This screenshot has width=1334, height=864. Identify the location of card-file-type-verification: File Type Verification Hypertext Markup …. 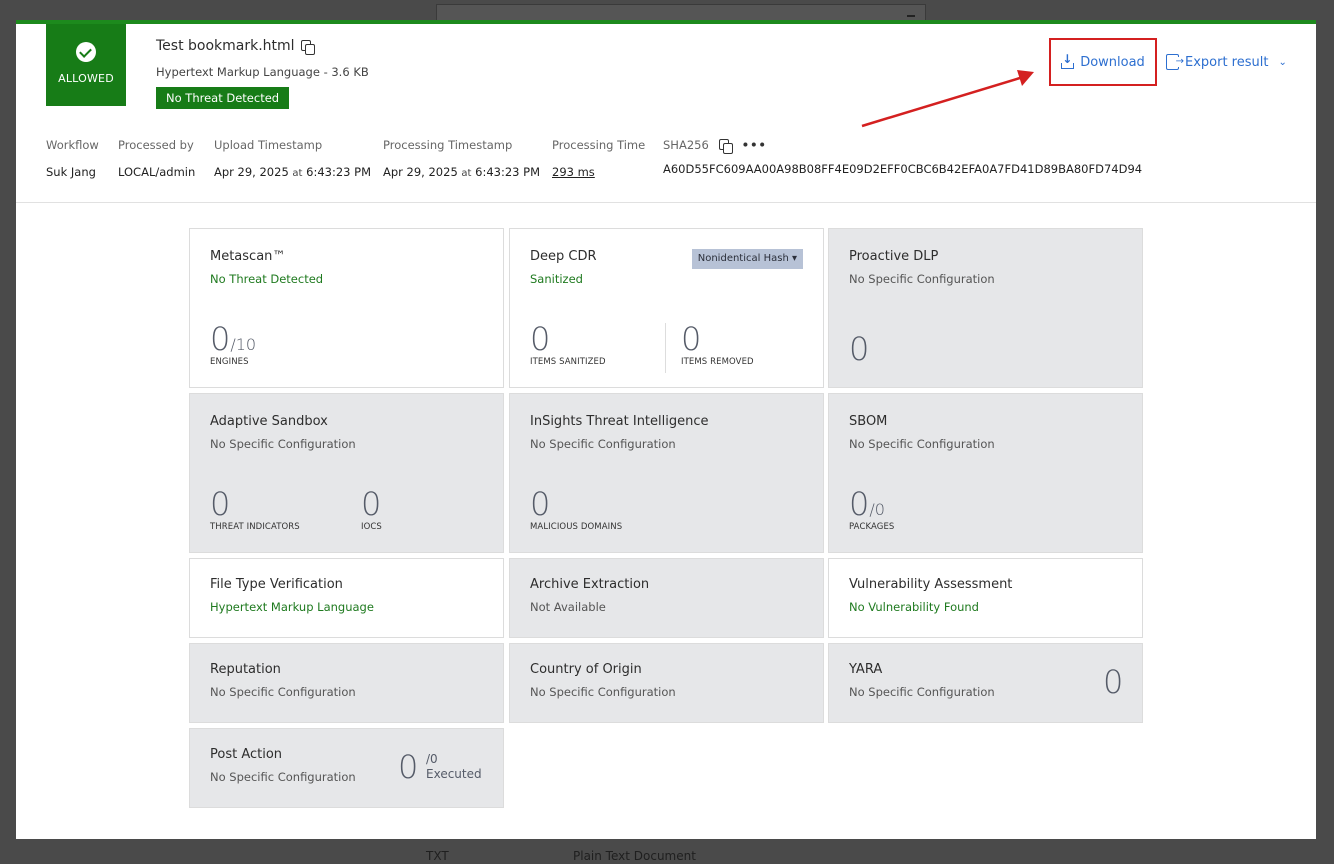
(346, 598).